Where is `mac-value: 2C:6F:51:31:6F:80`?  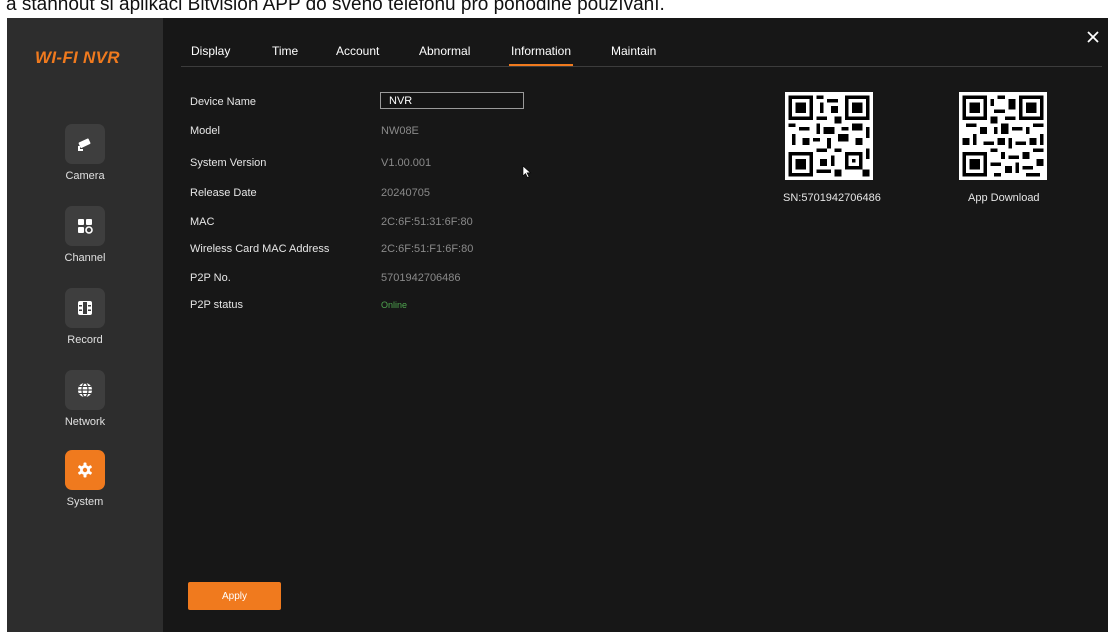 mac-value: 2C:6F:51:31:6F:80 is located at coordinates (427, 222).